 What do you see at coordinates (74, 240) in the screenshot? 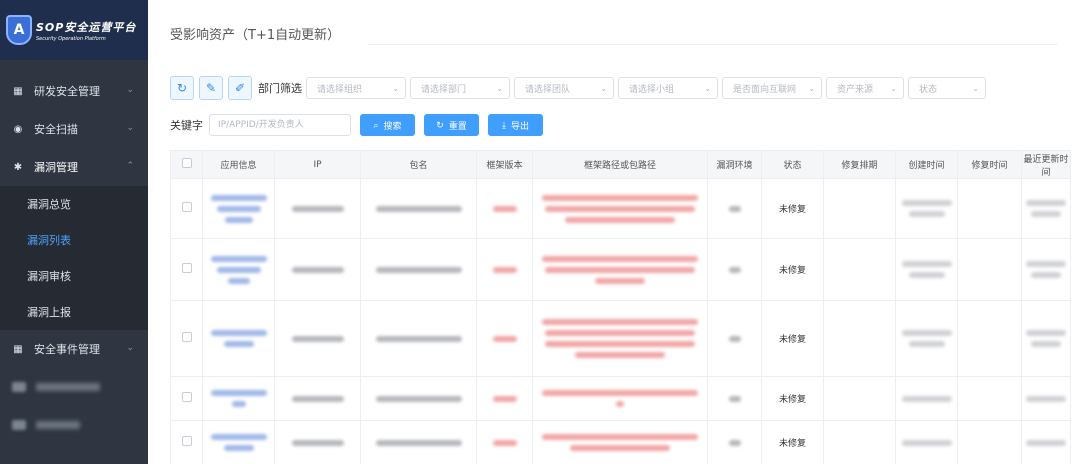
I see `sidebar-subitem-list: 漏洞列表` at bounding box center [74, 240].